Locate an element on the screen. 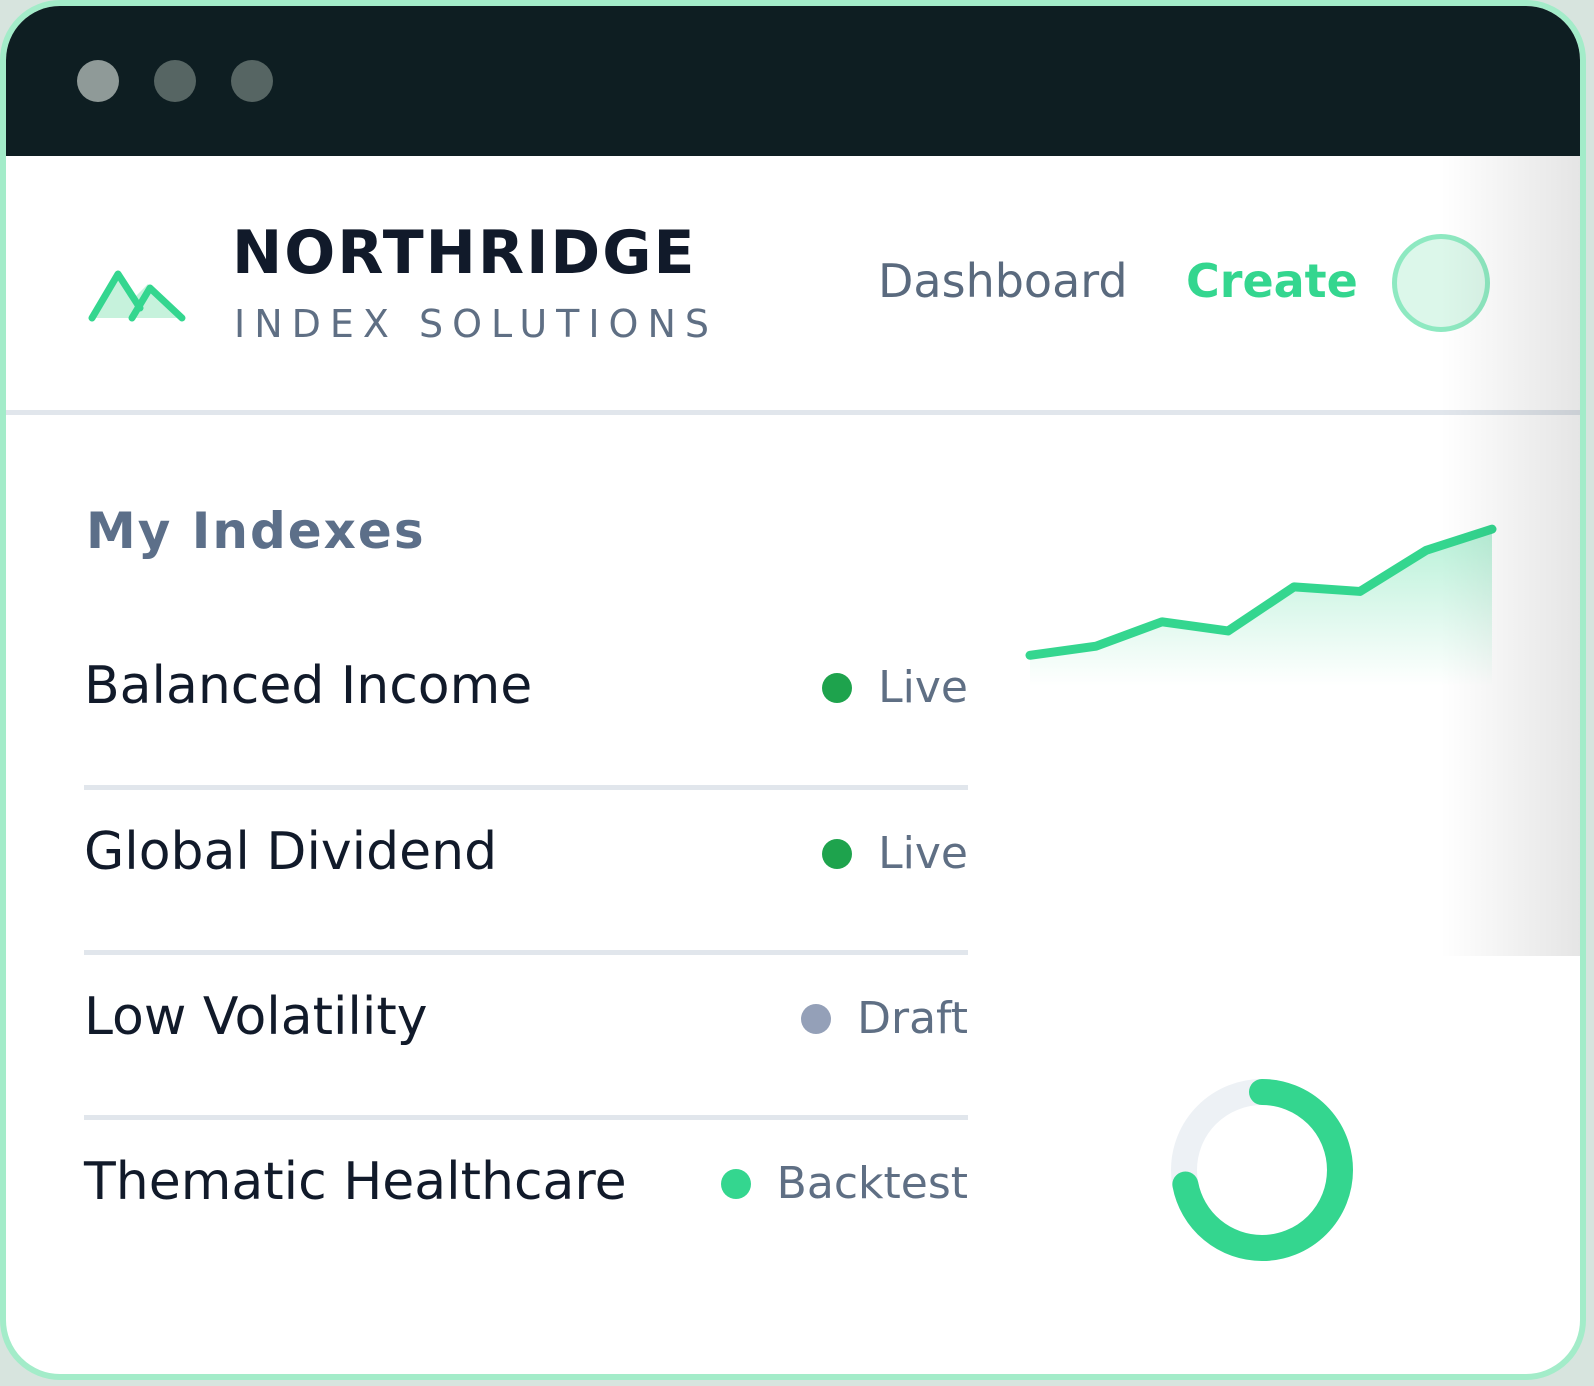 The height and width of the screenshot is (1386, 1594). status-label: Backtest is located at coordinates (872, 1183).